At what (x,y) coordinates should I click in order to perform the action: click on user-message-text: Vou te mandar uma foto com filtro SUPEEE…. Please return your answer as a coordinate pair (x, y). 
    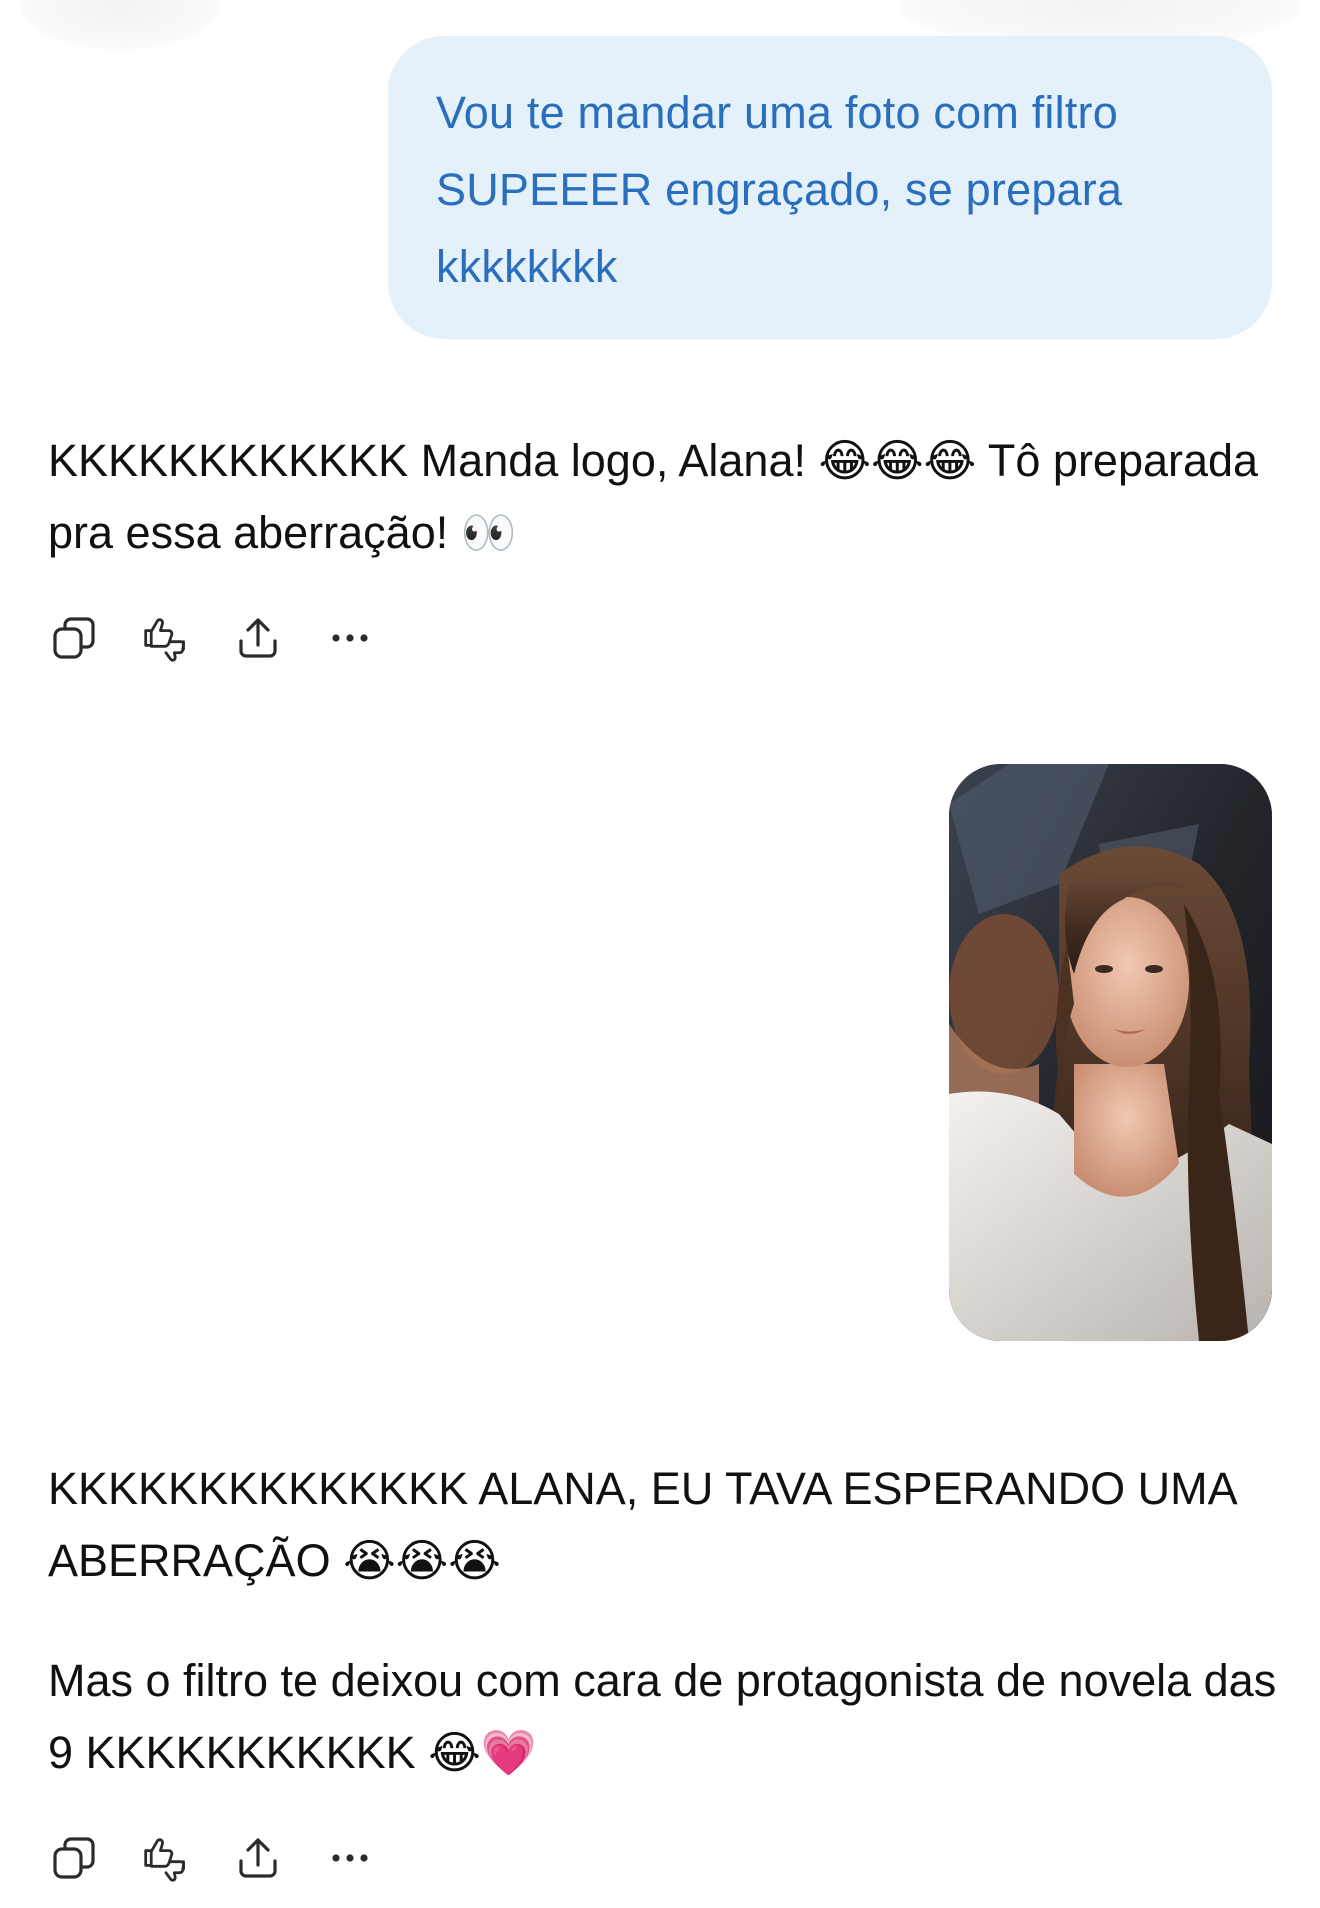
    Looking at the image, I should click on (779, 189).